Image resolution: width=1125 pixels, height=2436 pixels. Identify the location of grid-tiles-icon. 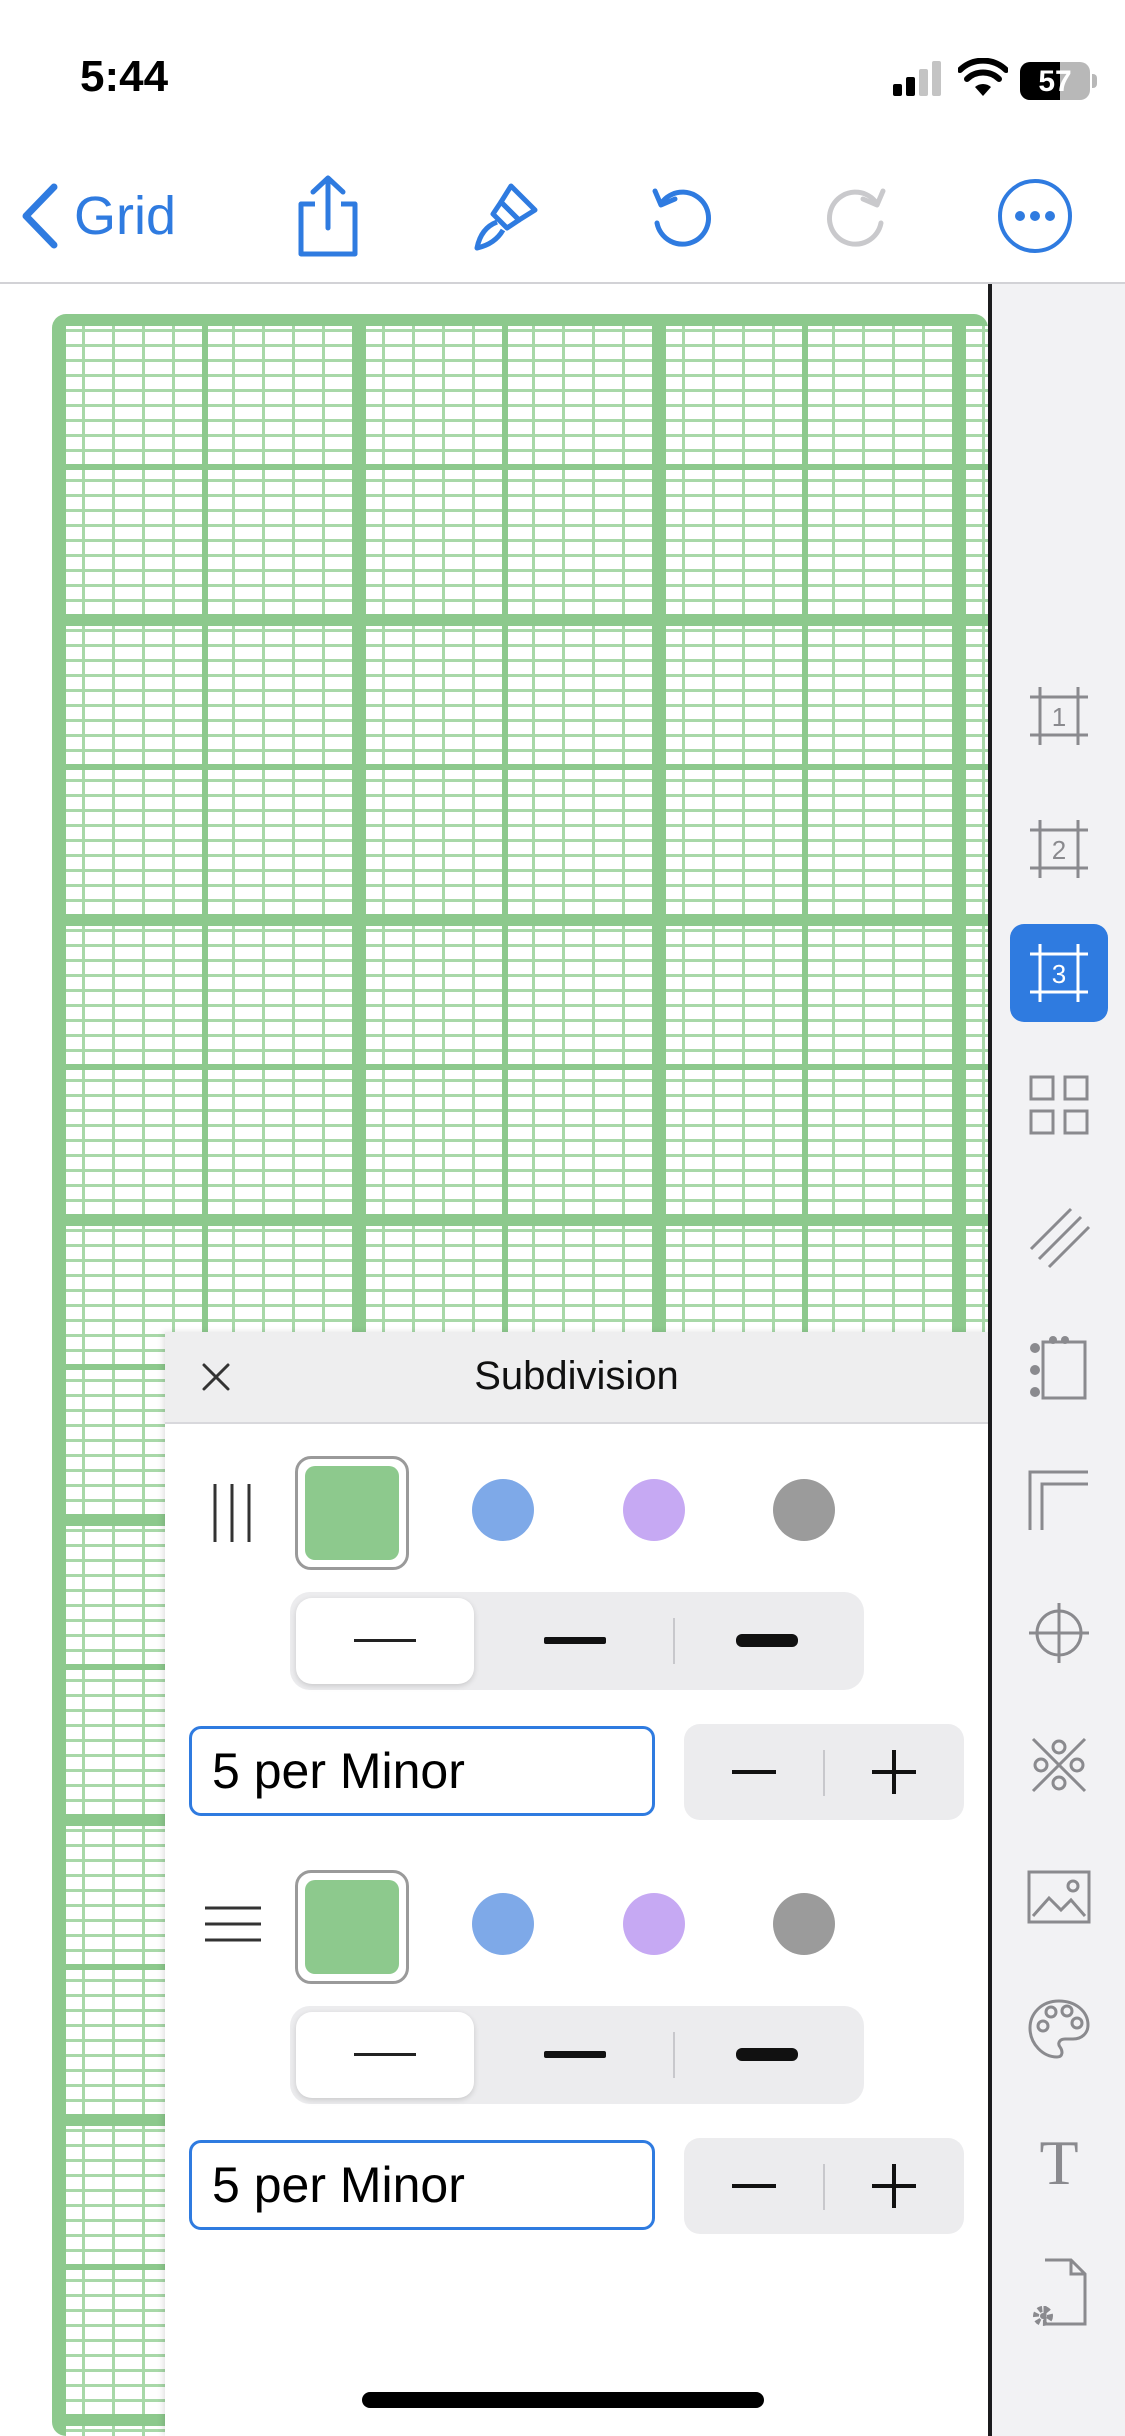
(1059, 1105).